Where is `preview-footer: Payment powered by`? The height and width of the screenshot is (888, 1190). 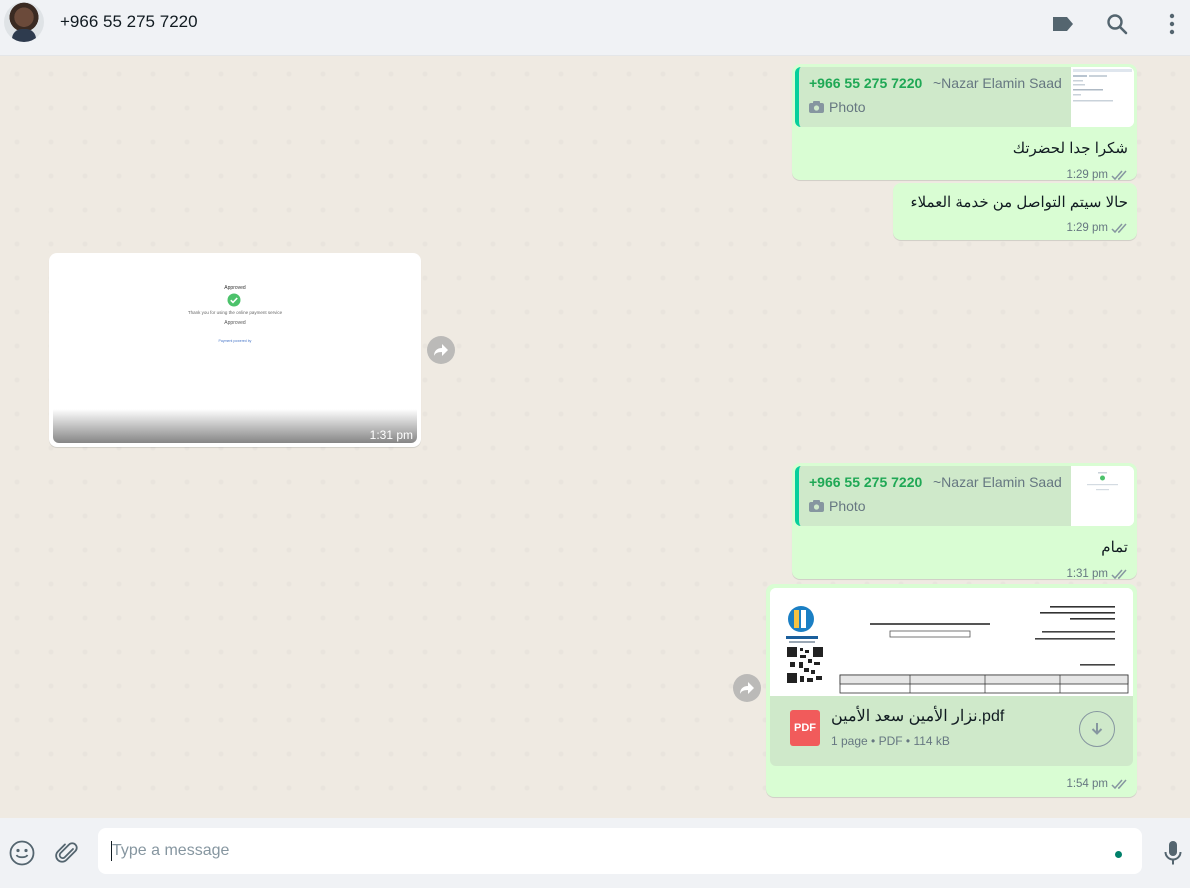 preview-footer: Payment powered by is located at coordinates (235, 341).